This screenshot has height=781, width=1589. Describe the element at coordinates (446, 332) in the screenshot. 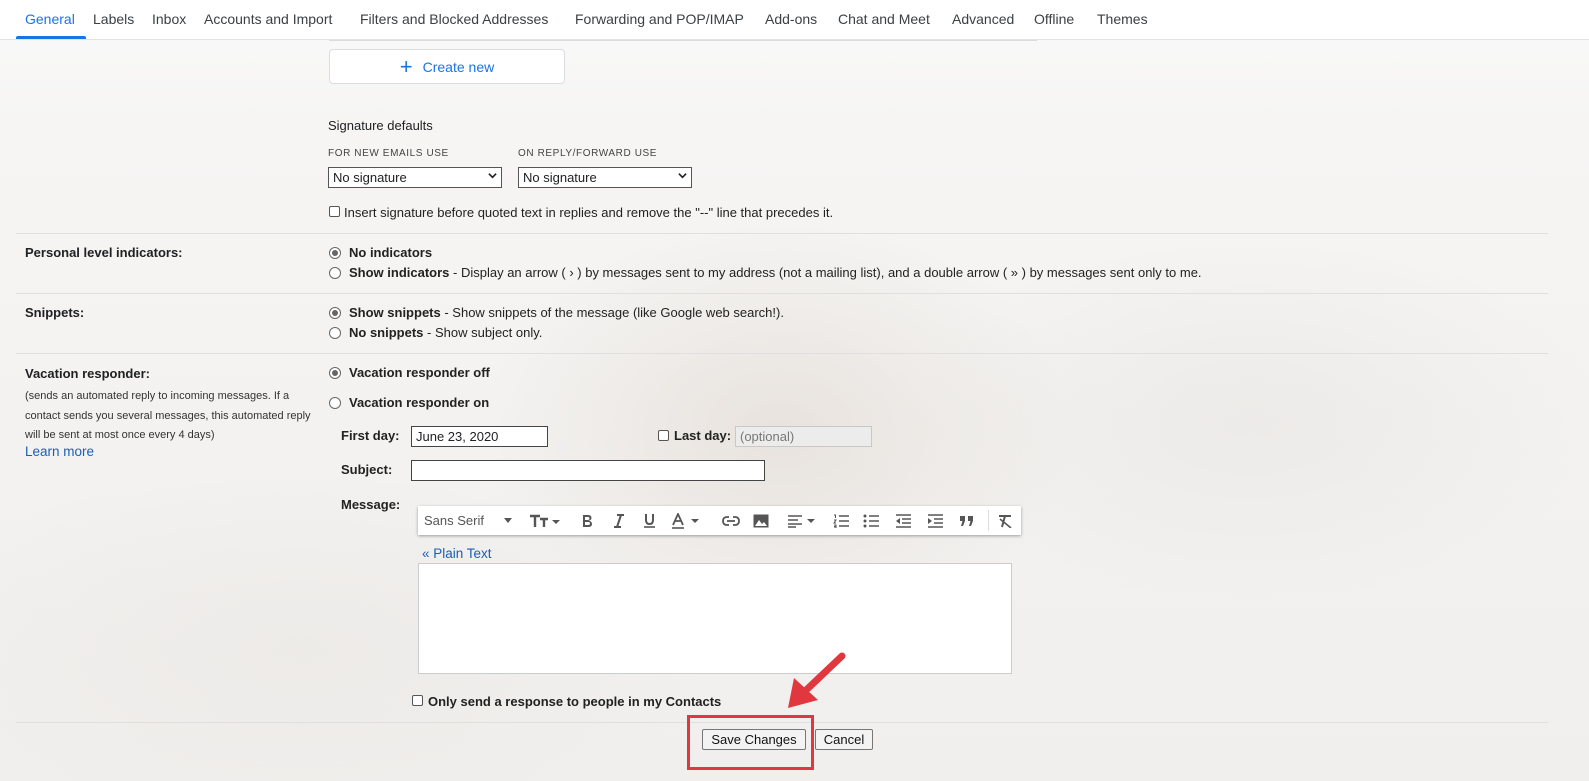

I see `no-snippets-label: No snippets - Show subject only.` at that location.